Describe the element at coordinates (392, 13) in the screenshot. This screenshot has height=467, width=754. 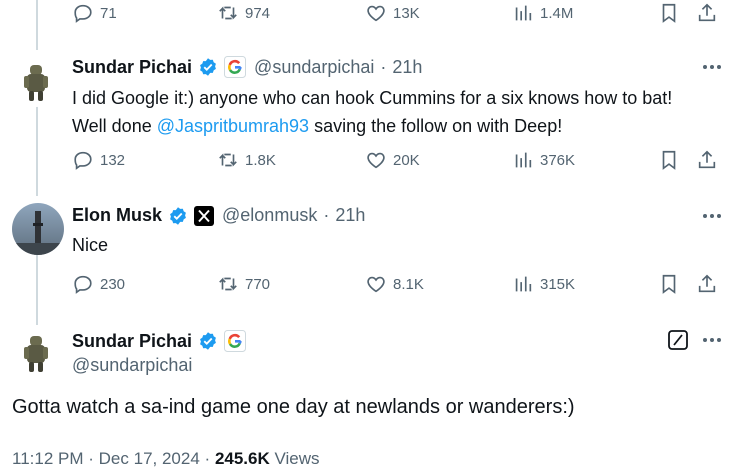
I see `like-button: 13K` at that location.